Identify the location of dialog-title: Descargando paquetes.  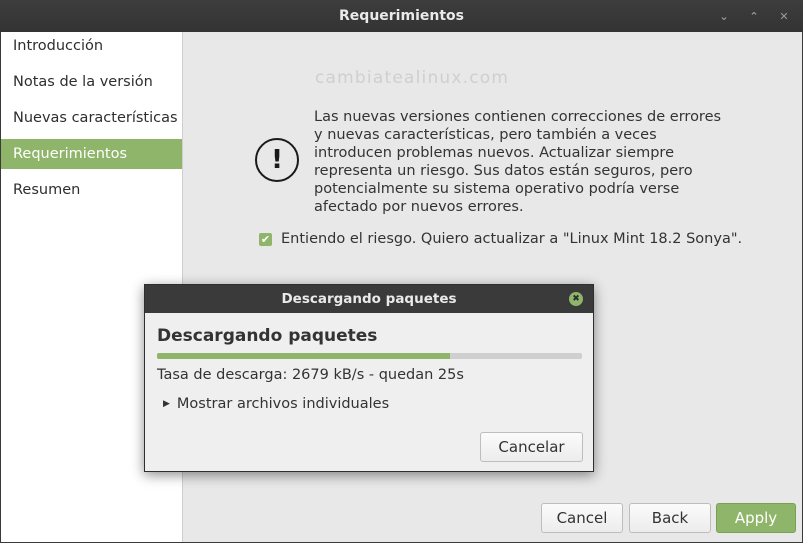
(369, 299).